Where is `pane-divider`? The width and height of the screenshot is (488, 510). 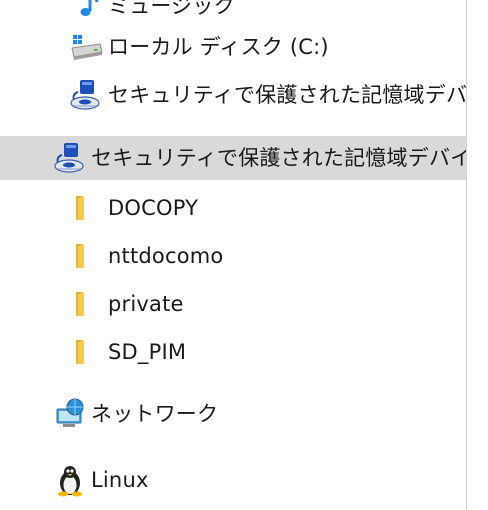
pane-divider is located at coordinates (466, 255).